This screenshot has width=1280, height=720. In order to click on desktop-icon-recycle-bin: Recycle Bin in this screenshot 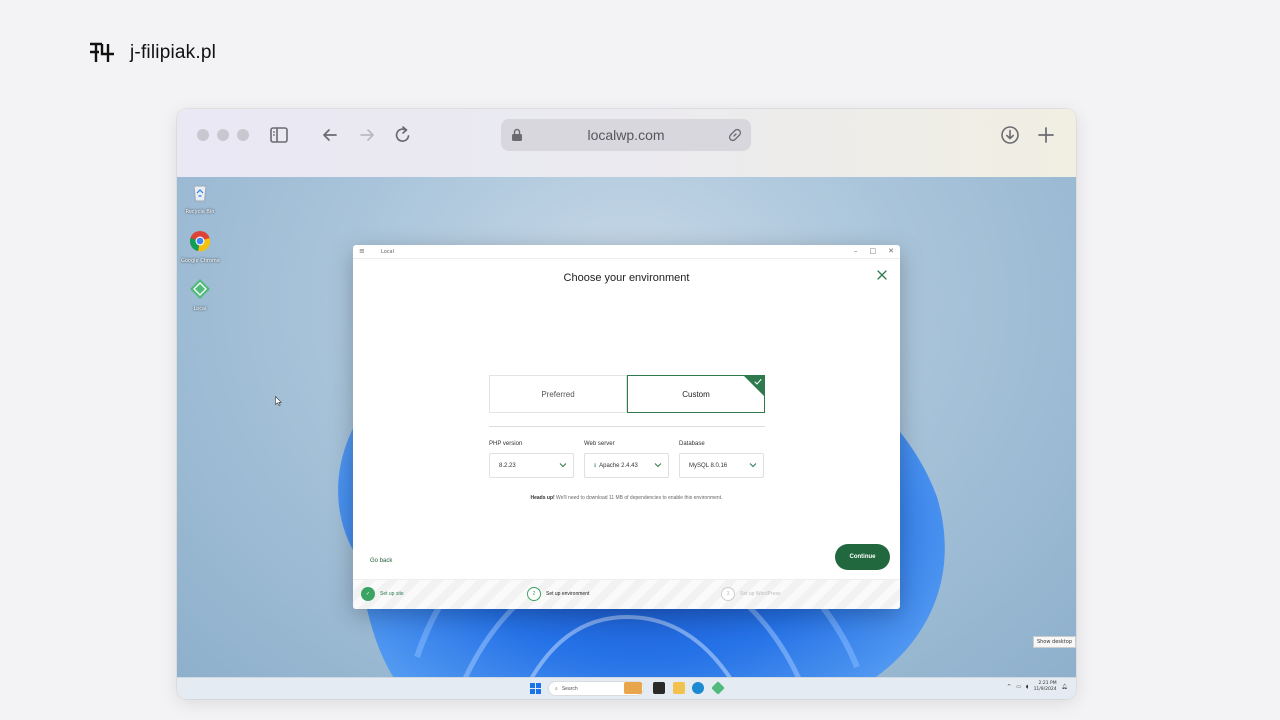, I will do `click(200, 198)`.